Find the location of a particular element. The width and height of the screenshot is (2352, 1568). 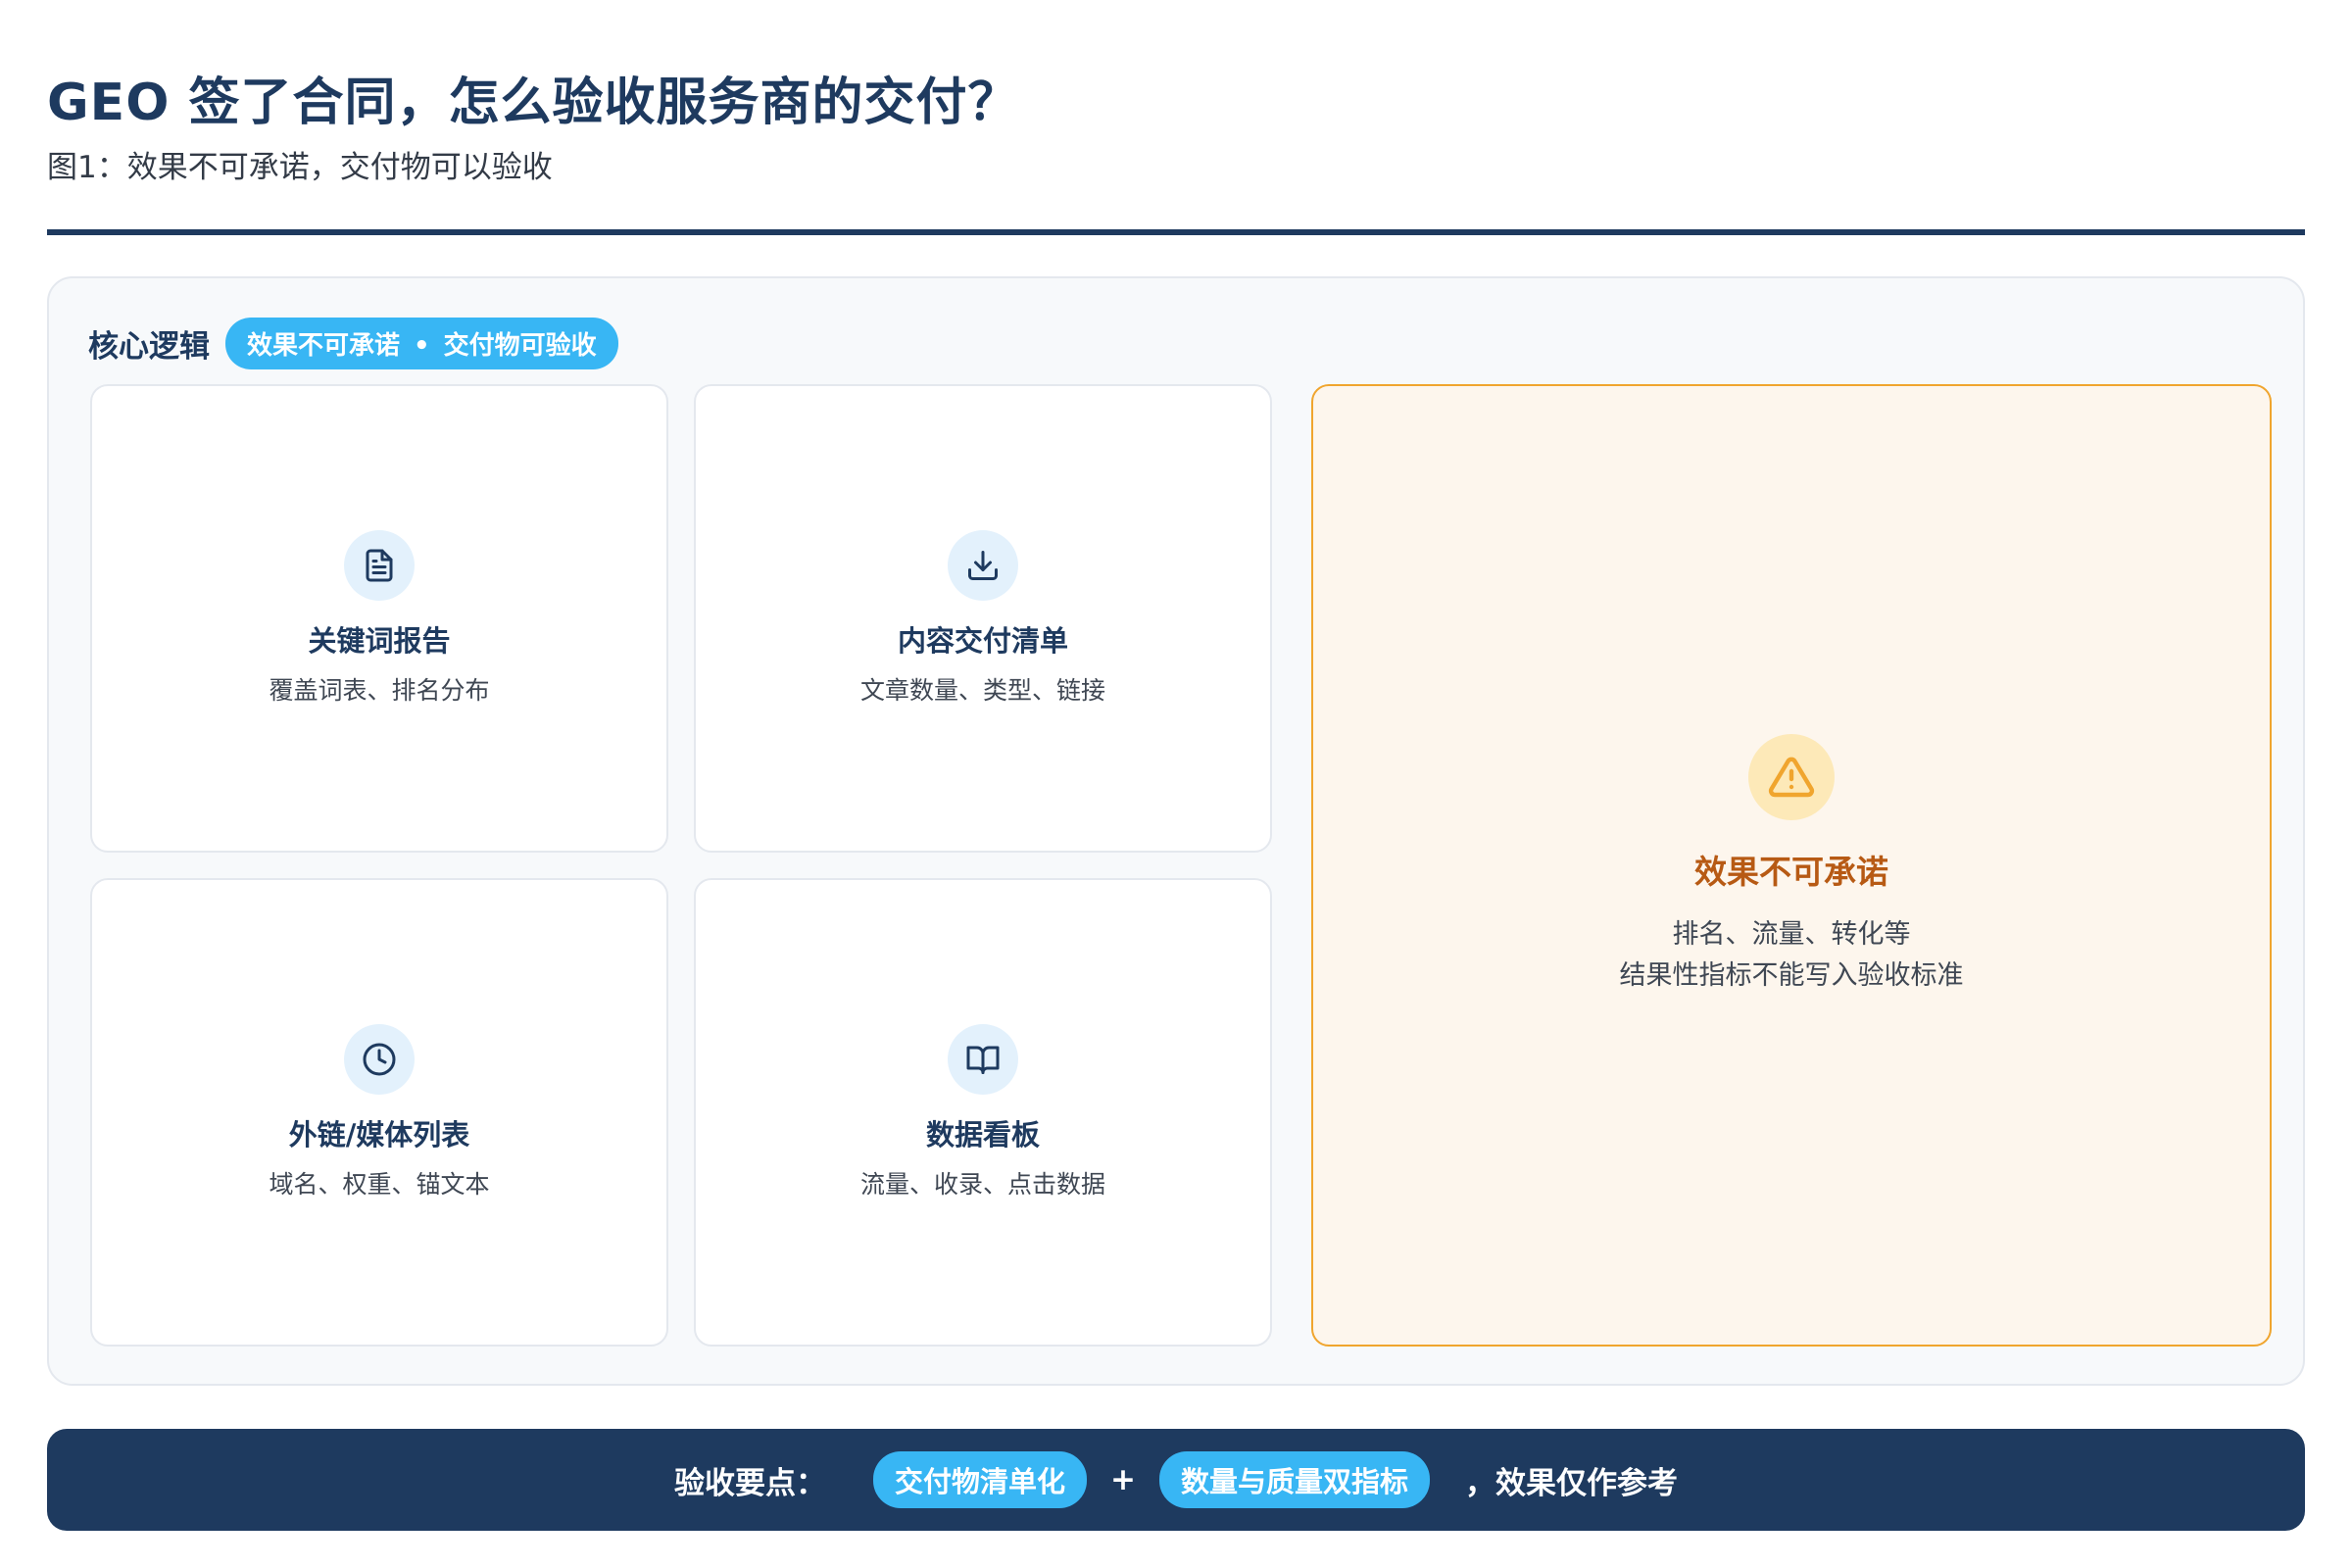

warning-line-2: 结果性指标不能写入验收标准 is located at coordinates (1791, 975).